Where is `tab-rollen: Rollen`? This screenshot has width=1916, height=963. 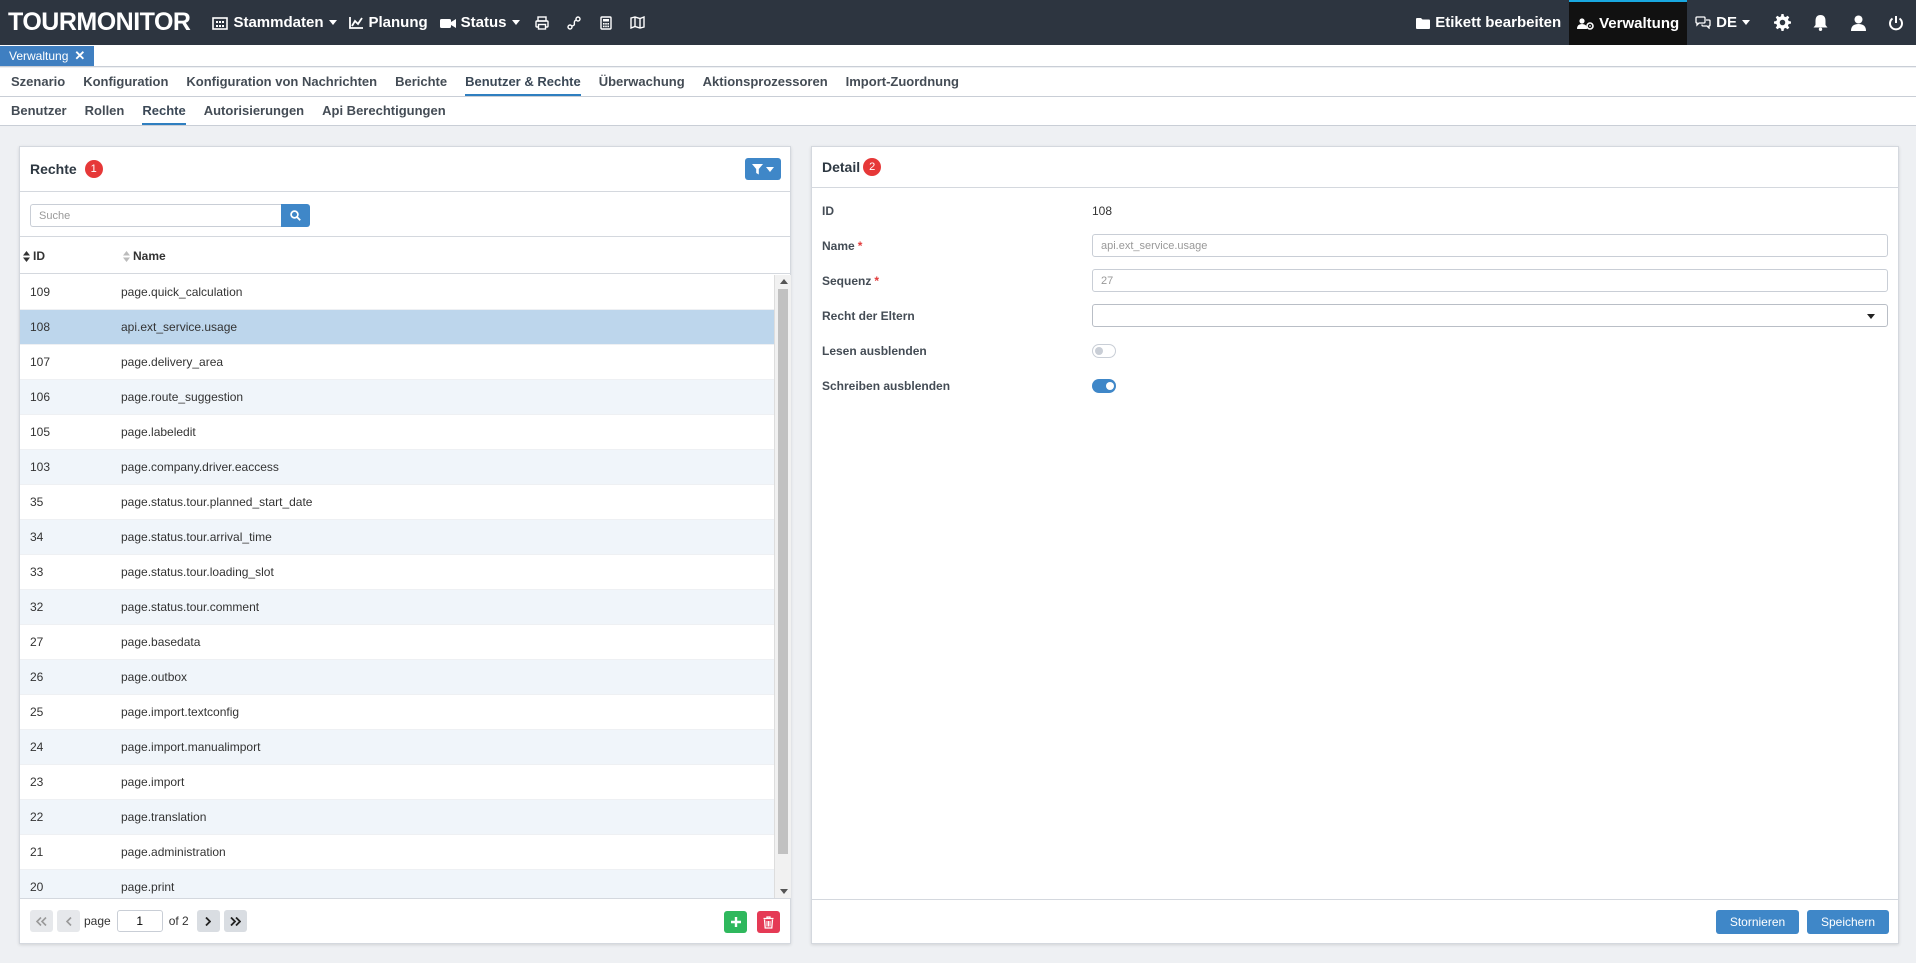 tab-rollen: Rollen is located at coordinates (105, 111).